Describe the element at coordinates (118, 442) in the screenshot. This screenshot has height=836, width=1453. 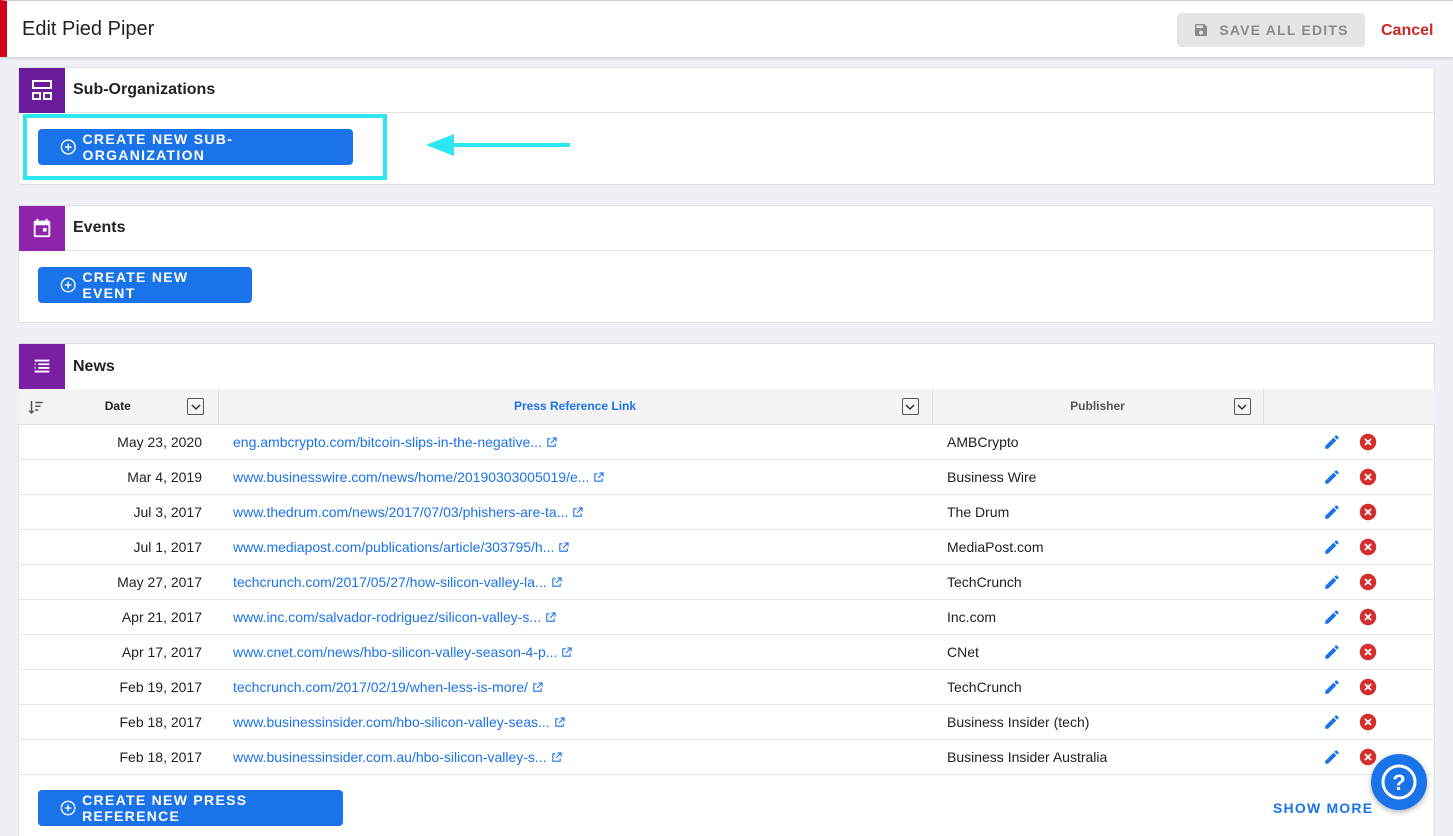
I see `news-date: May 23, 2020` at that location.